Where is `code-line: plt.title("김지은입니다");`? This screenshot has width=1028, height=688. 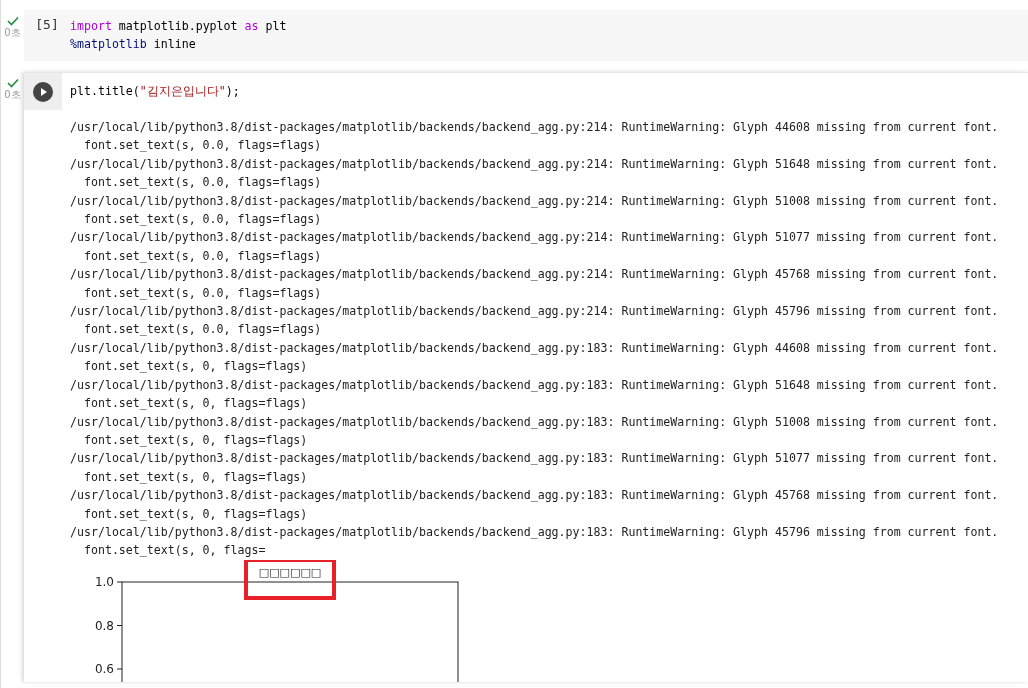
code-line: plt.title("김지은입니다"); is located at coordinates (155, 91).